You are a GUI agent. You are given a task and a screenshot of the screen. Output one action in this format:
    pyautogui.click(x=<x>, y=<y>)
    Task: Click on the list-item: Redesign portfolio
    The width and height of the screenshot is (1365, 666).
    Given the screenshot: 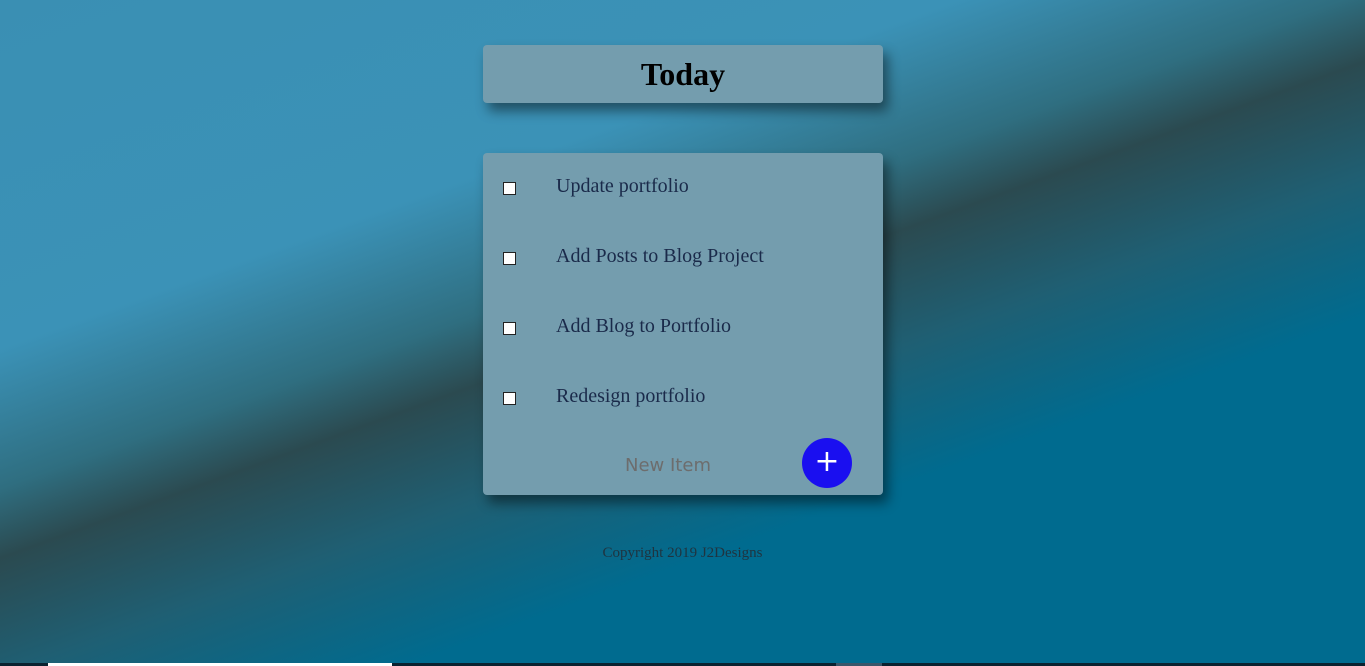 What is the action you would take?
    pyautogui.click(x=683, y=398)
    